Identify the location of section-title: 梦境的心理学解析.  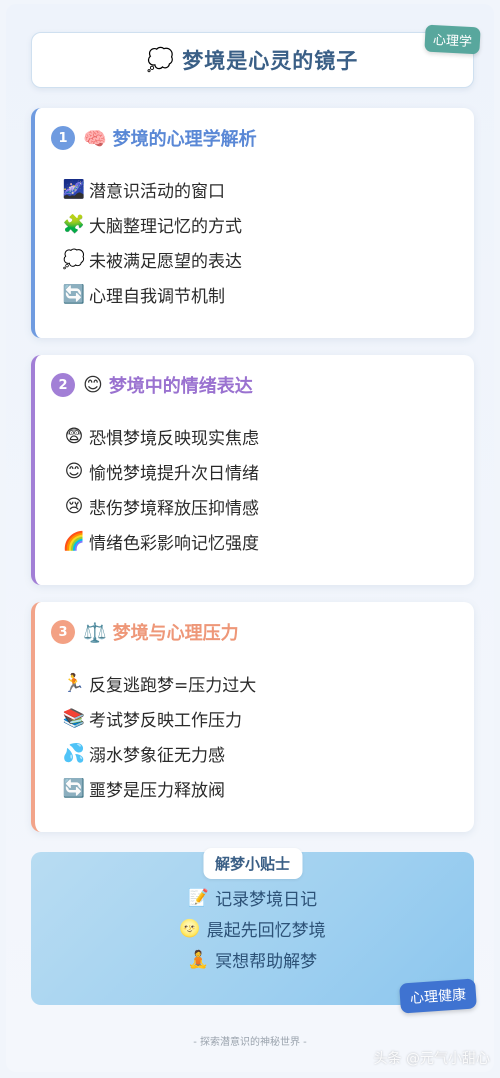
(184, 139).